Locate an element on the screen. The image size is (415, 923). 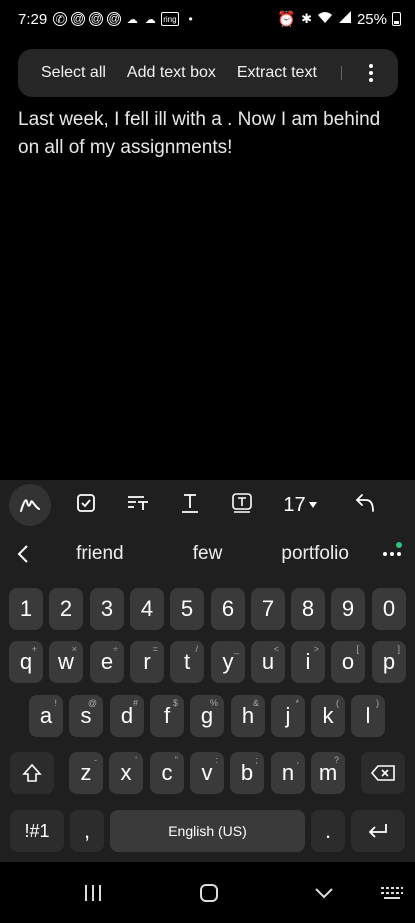
chevron-down-icon is located at coordinates (324, 893).